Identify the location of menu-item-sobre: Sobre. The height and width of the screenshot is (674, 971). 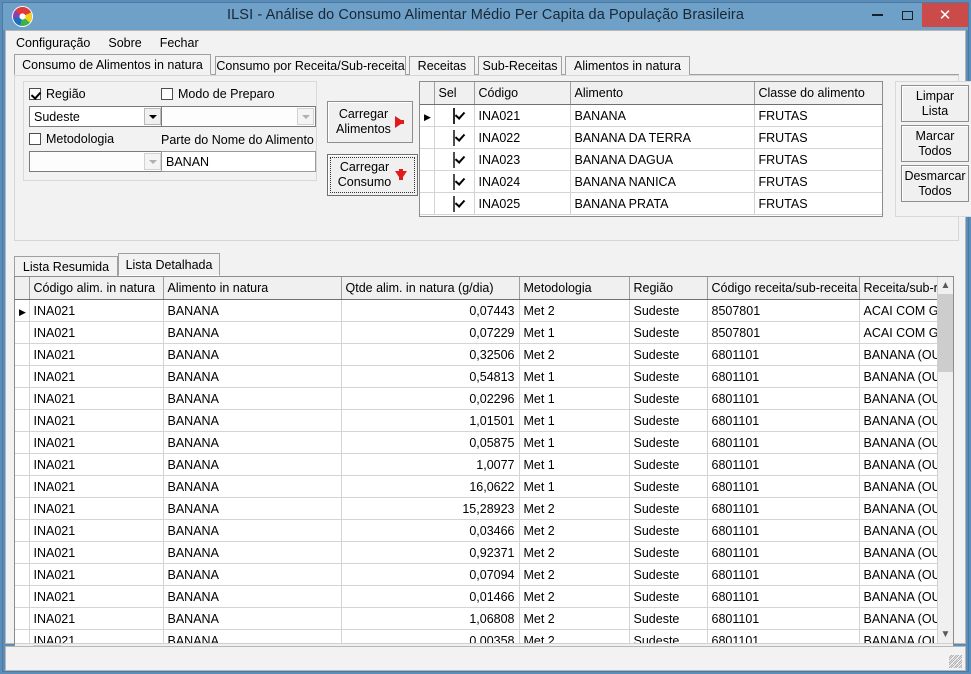
(124, 43).